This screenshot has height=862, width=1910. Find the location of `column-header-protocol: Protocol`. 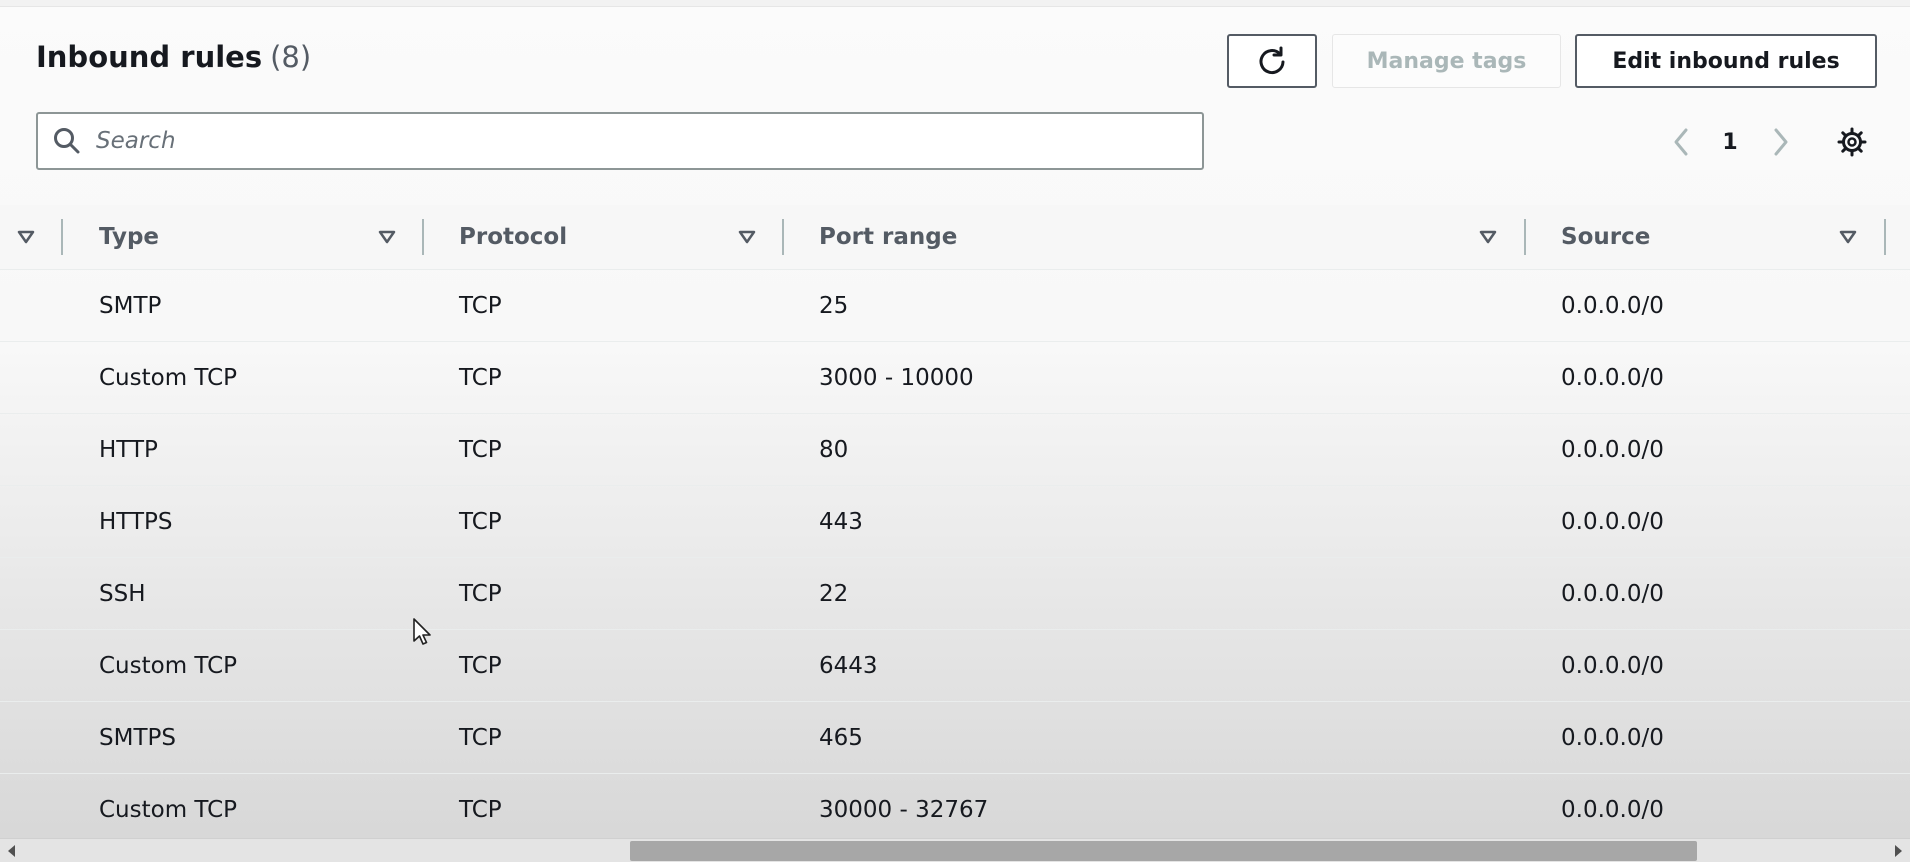

column-header-protocol: Protocol is located at coordinates (513, 237).